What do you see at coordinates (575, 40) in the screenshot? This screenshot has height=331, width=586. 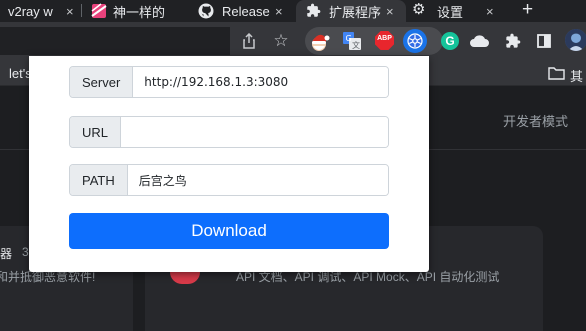 I see `avatar` at bounding box center [575, 40].